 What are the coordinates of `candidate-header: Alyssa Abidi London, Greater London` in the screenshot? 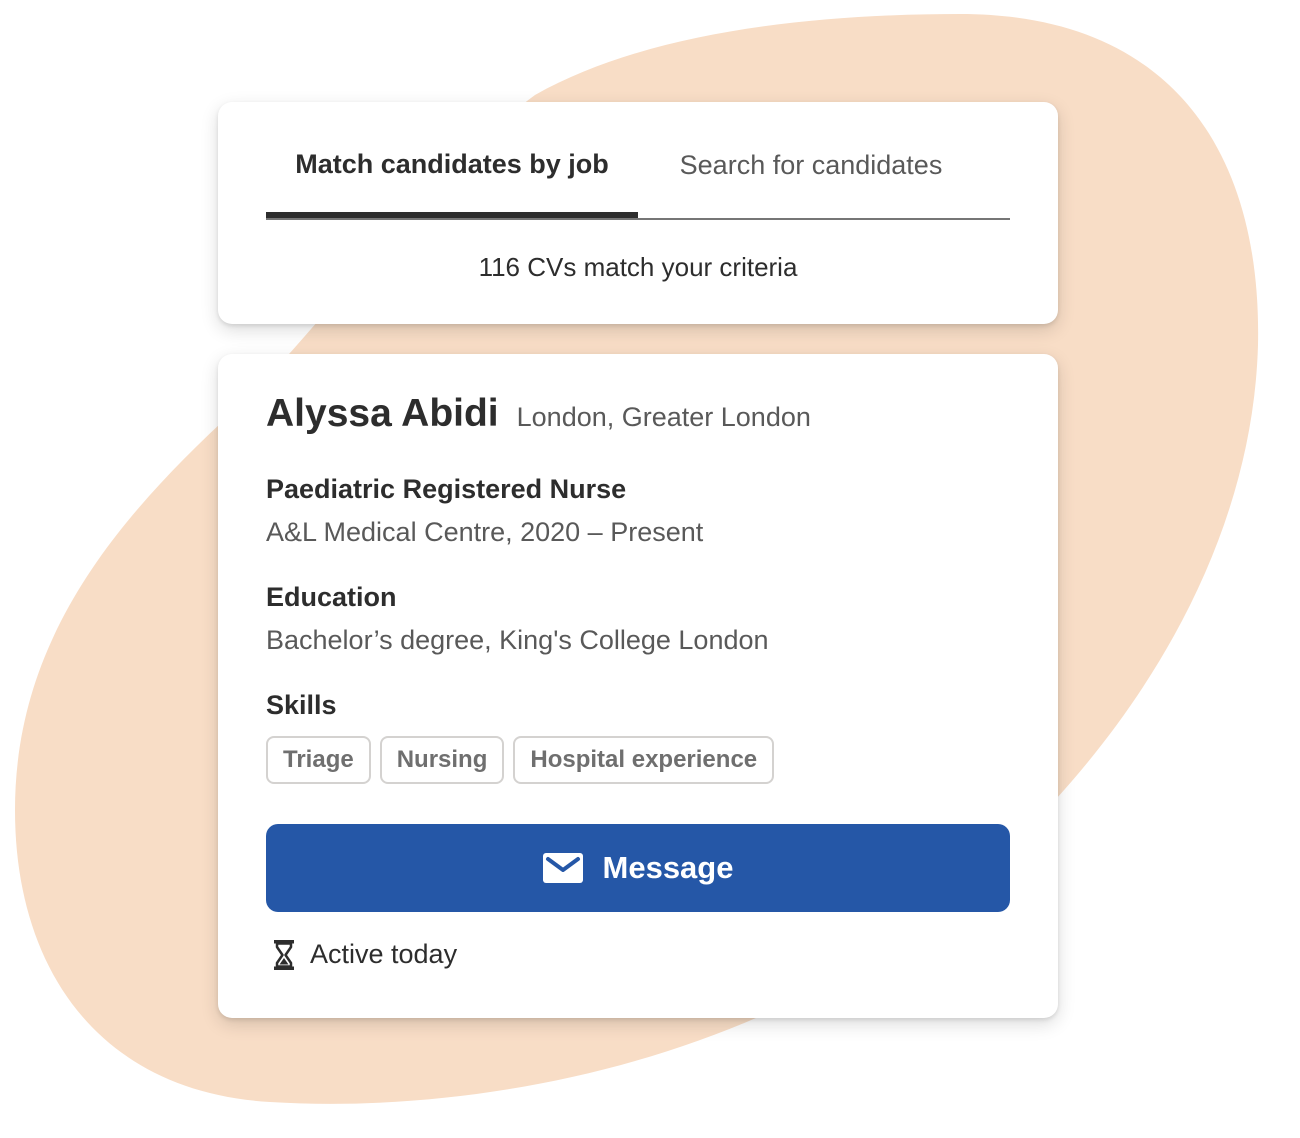 It's located at (538, 414).